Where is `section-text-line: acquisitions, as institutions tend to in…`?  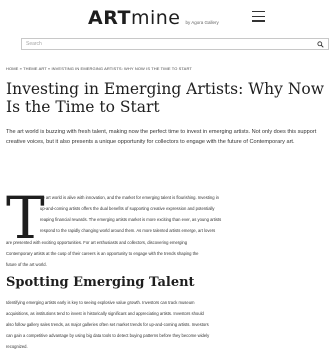
section-text-line: acquisitions, as institutions tend to in… is located at coordinates (105, 313).